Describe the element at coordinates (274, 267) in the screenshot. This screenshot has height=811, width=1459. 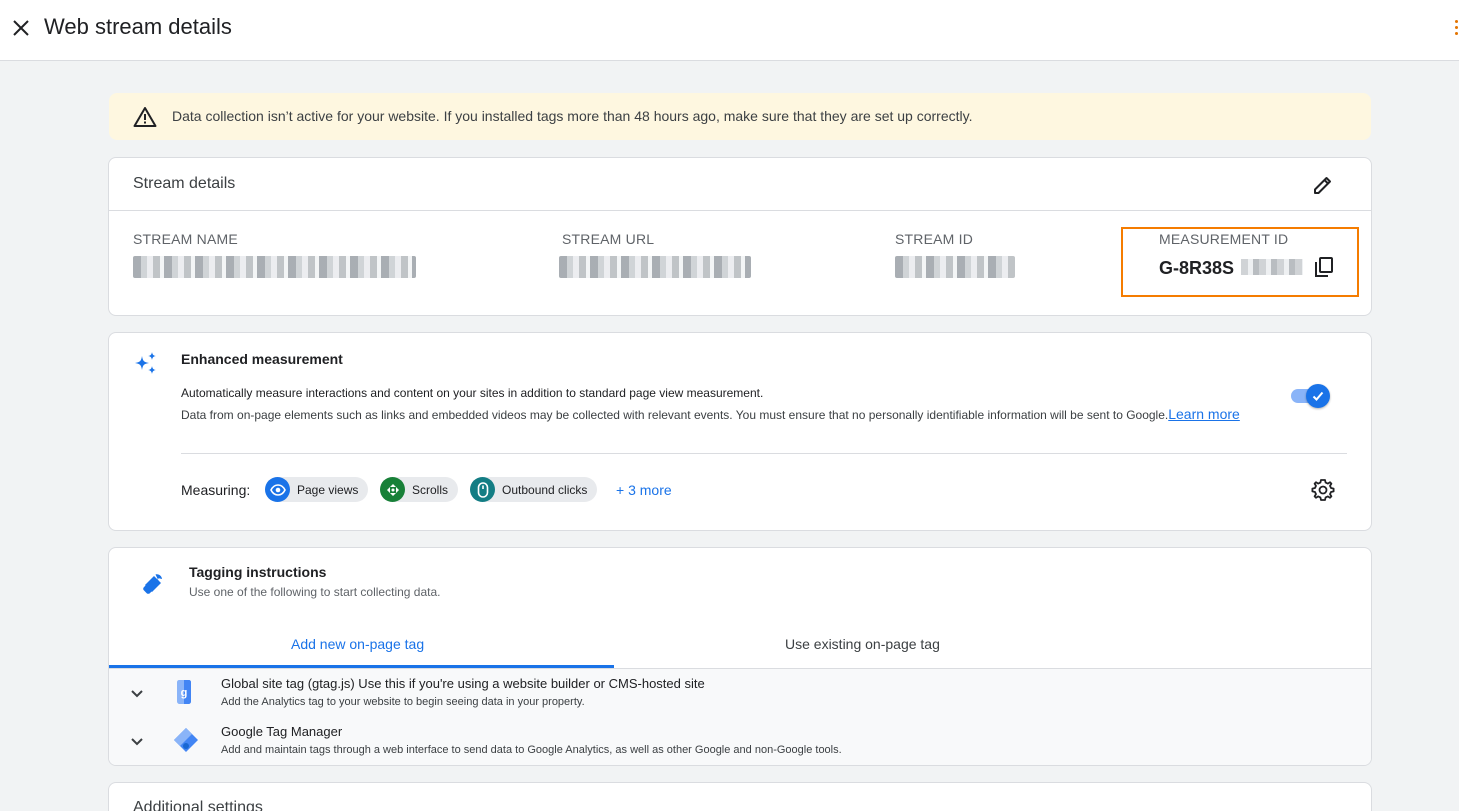
I see `stream-name-value-redacted` at that location.